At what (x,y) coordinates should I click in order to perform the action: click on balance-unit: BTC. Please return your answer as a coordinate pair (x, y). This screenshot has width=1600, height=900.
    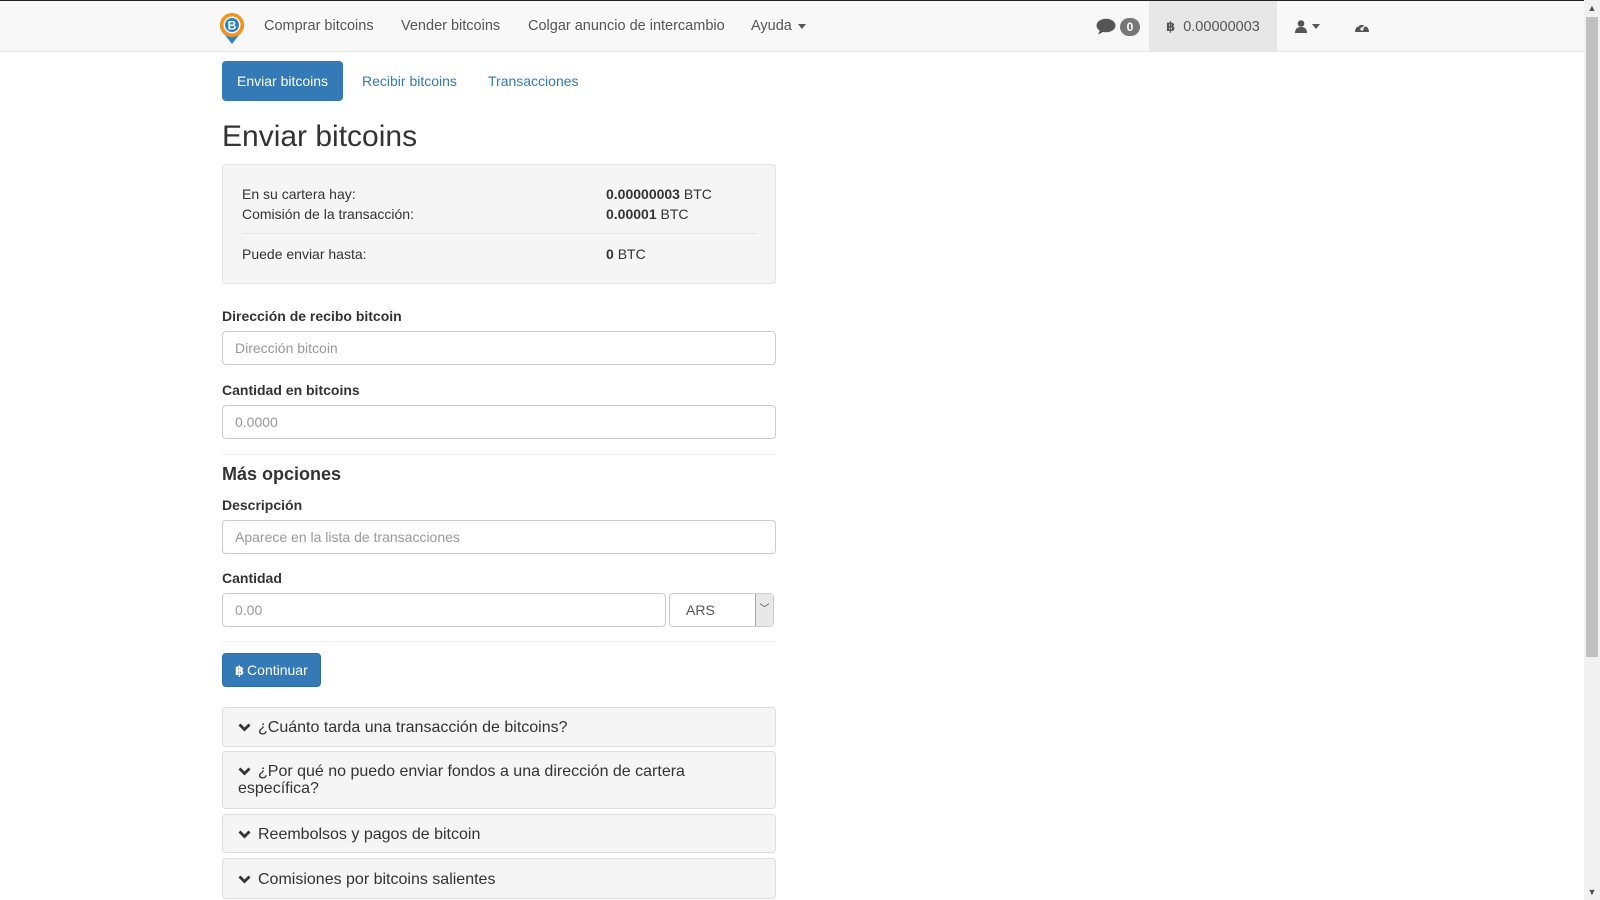
    Looking at the image, I should click on (697, 194).